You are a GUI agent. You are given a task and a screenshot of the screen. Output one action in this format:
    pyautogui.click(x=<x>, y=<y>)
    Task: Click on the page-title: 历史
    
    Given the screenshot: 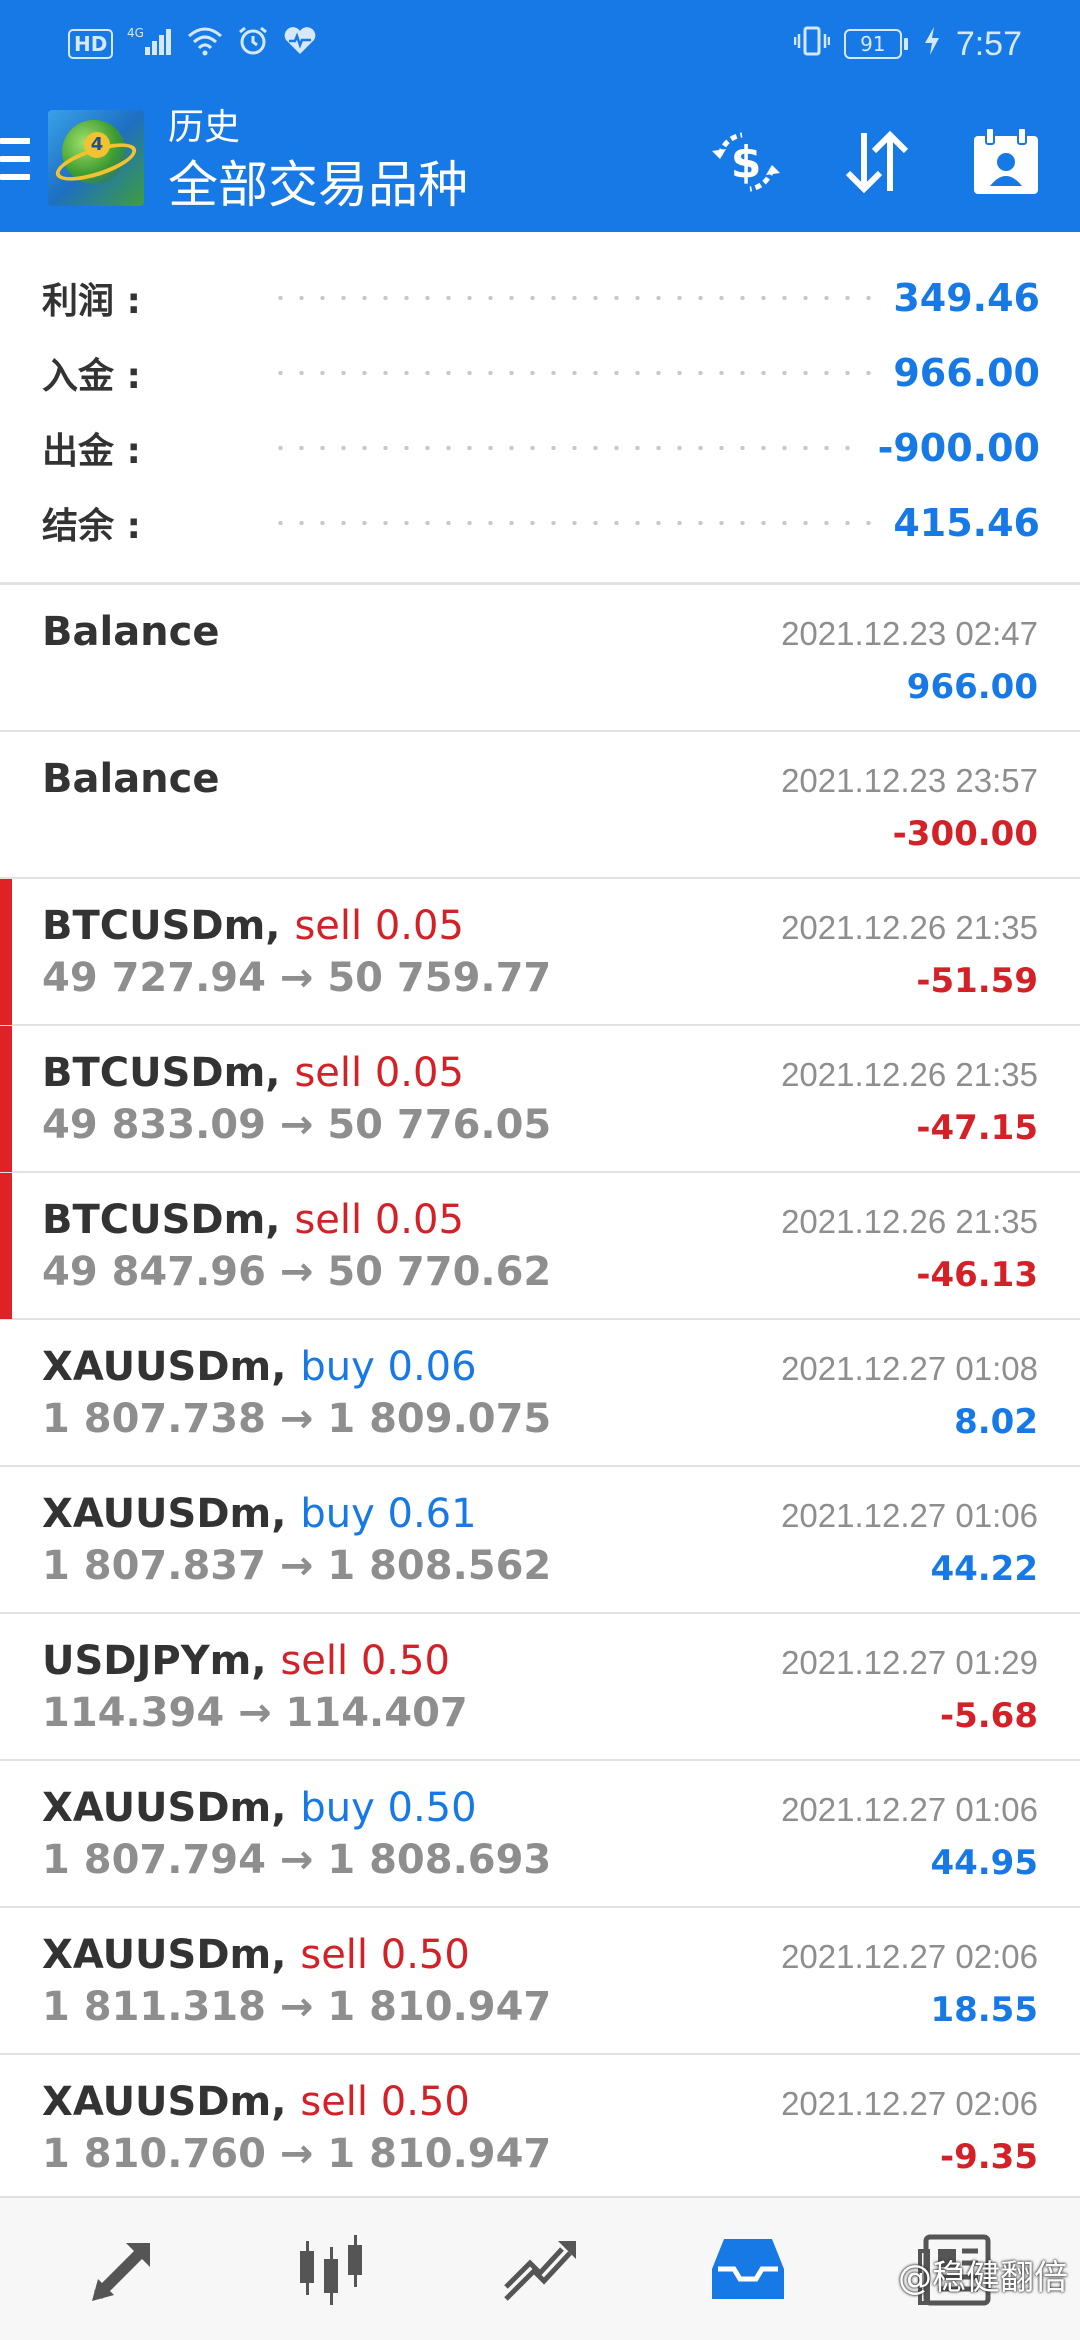 What is the action you would take?
    pyautogui.click(x=204, y=127)
    